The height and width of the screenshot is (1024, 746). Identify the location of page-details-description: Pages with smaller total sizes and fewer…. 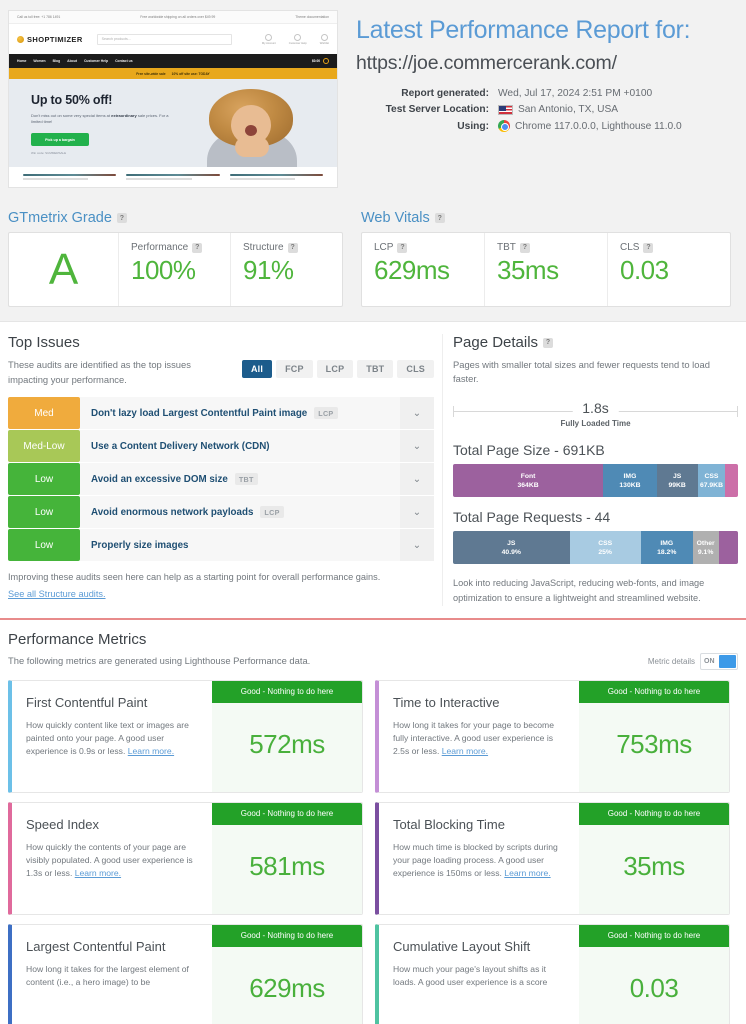
(581, 372).